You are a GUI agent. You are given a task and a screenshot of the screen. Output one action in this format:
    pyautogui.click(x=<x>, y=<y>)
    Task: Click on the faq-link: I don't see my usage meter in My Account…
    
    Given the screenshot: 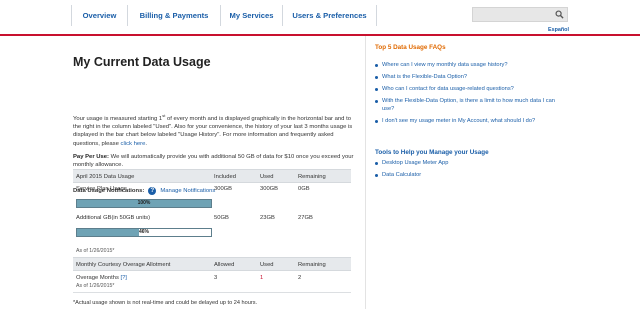 What is the action you would take?
    pyautogui.click(x=470, y=121)
    